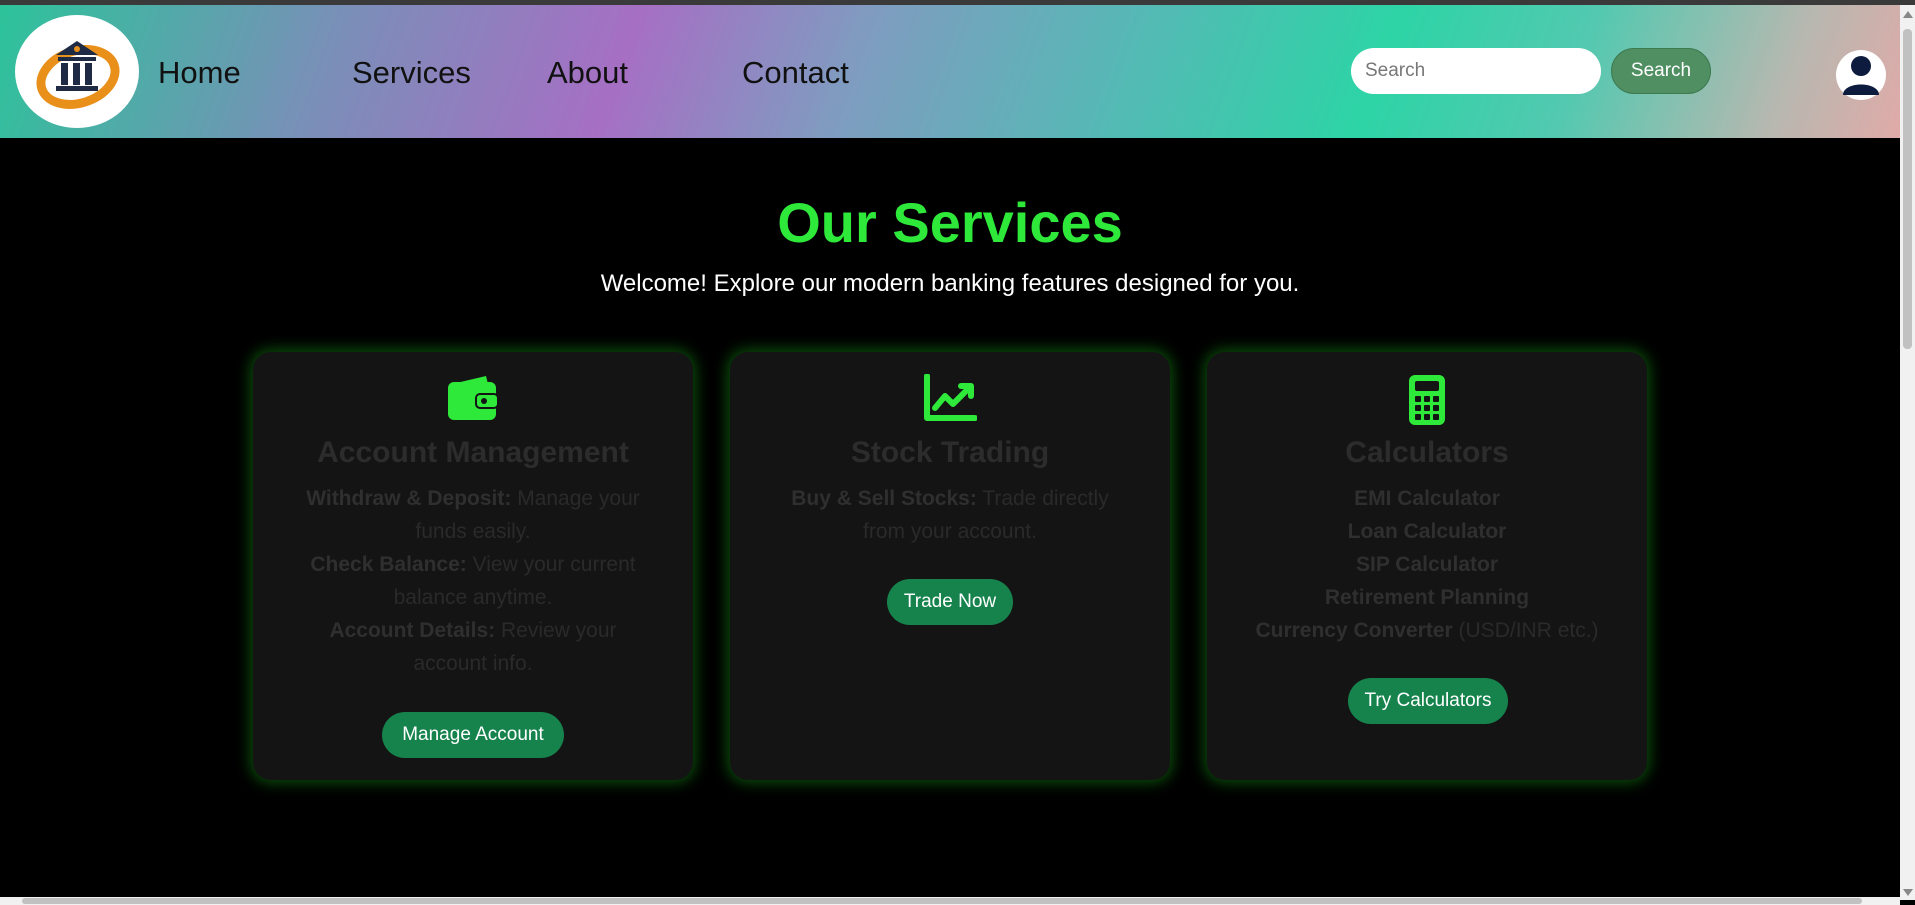 The image size is (1915, 905). I want to click on user-avatar, so click(1861, 75).